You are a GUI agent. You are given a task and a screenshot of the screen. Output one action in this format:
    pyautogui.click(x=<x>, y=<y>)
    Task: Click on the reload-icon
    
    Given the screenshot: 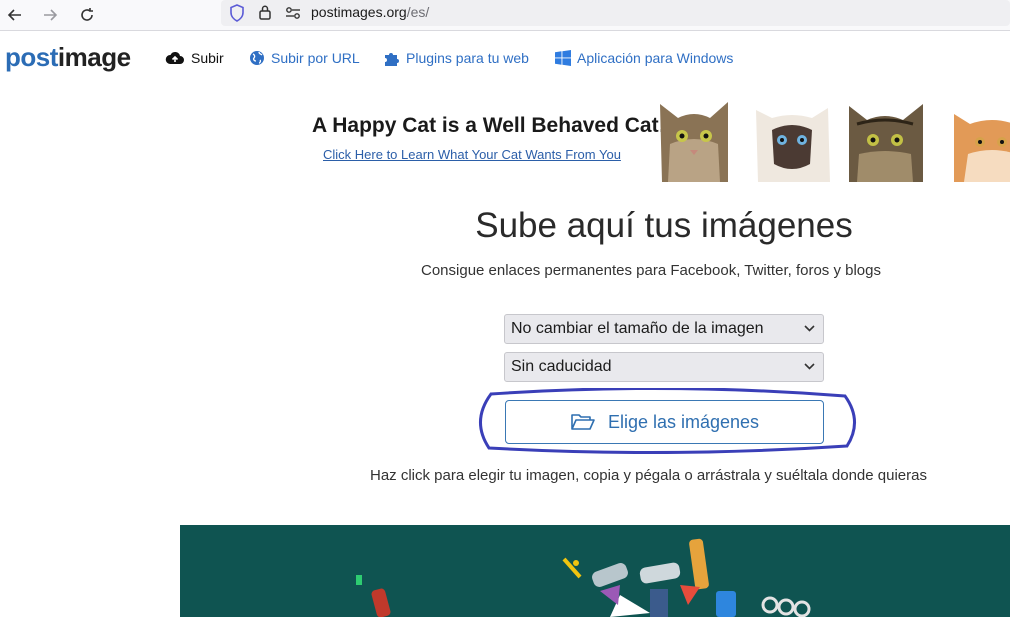 What is the action you would take?
    pyautogui.click(x=87, y=14)
    